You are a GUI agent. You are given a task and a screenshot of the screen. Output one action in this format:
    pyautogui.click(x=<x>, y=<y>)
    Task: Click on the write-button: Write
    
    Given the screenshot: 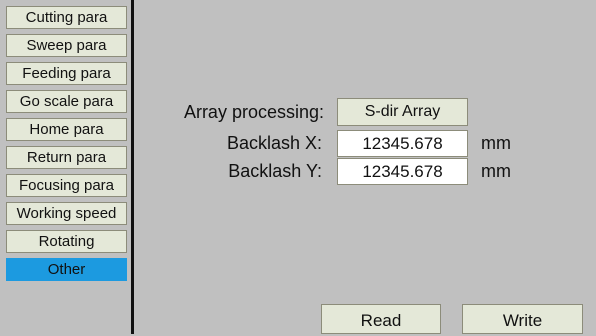 What is the action you would take?
    pyautogui.click(x=522, y=319)
    